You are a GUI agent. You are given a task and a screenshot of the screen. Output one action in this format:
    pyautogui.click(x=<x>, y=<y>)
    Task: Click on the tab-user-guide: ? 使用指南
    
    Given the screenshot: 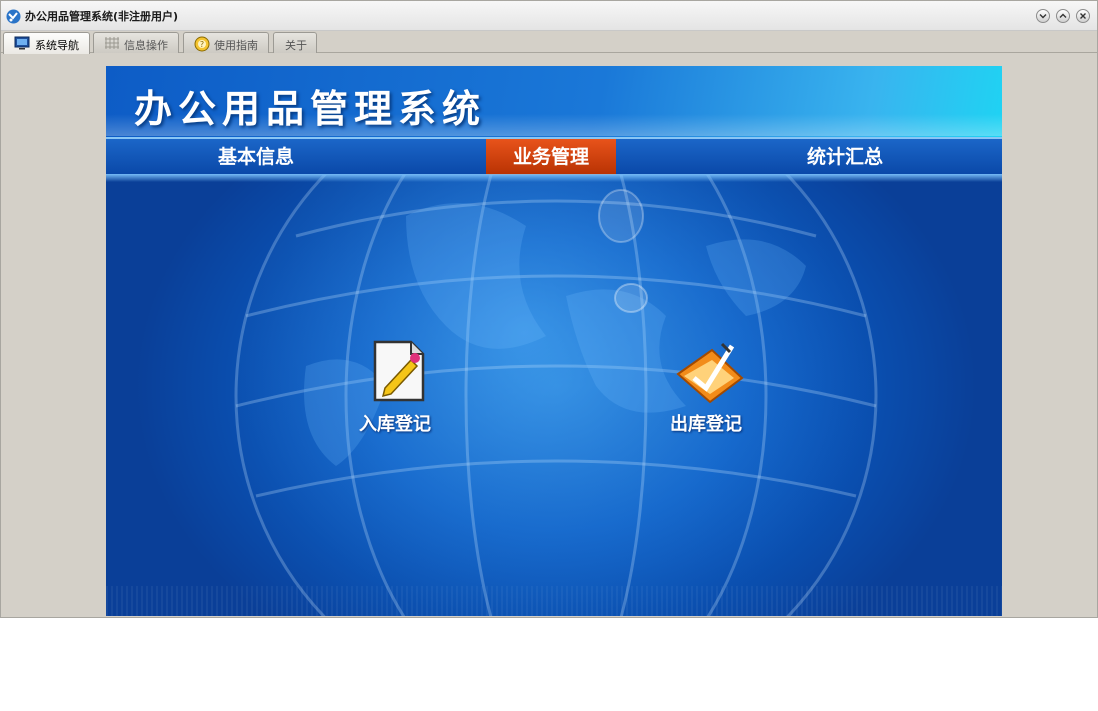 What is the action you would take?
    pyautogui.click(x=226, y=42)
    